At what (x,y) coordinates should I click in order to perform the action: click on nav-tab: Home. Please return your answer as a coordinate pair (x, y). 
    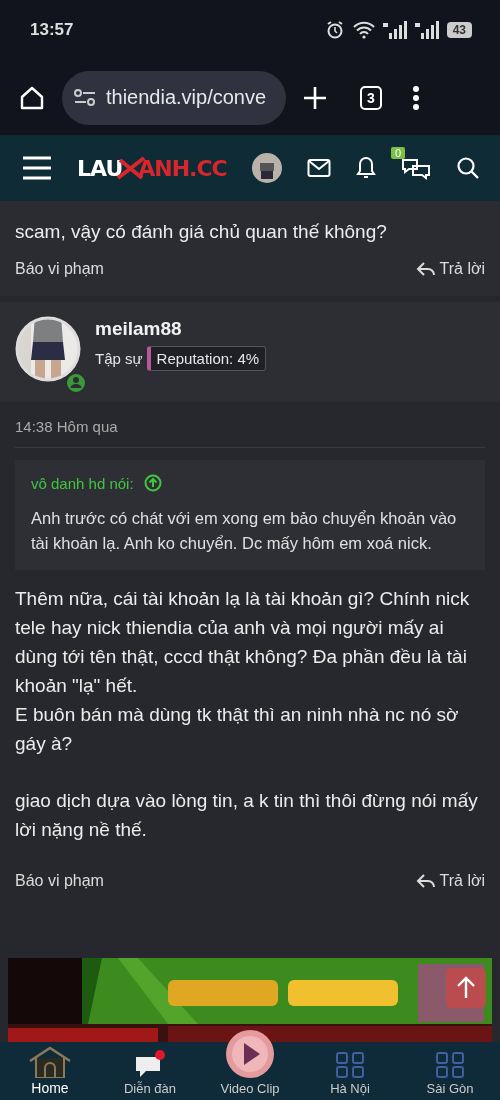
    Looking at the image, I should click on (50, 1071).